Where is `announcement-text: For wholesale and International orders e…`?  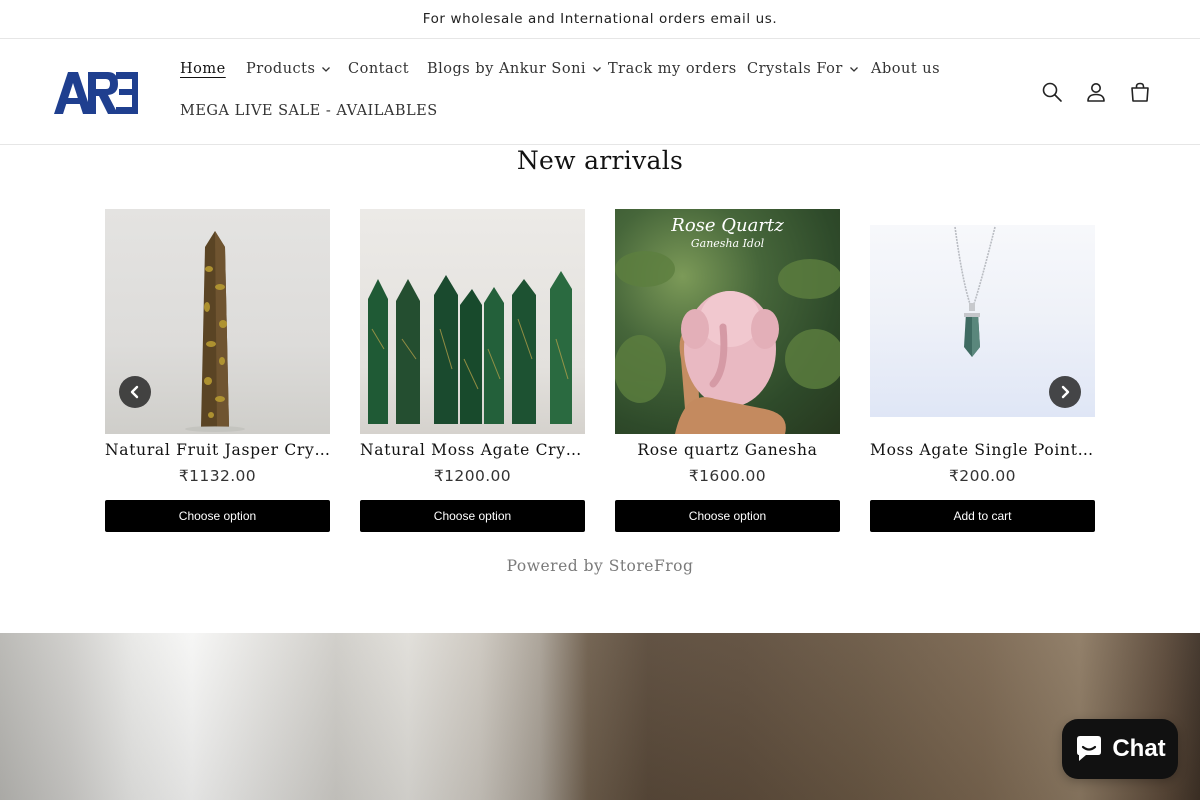
announcement-text: For wholesale and International orders e… is located at coordinates (600, 19).